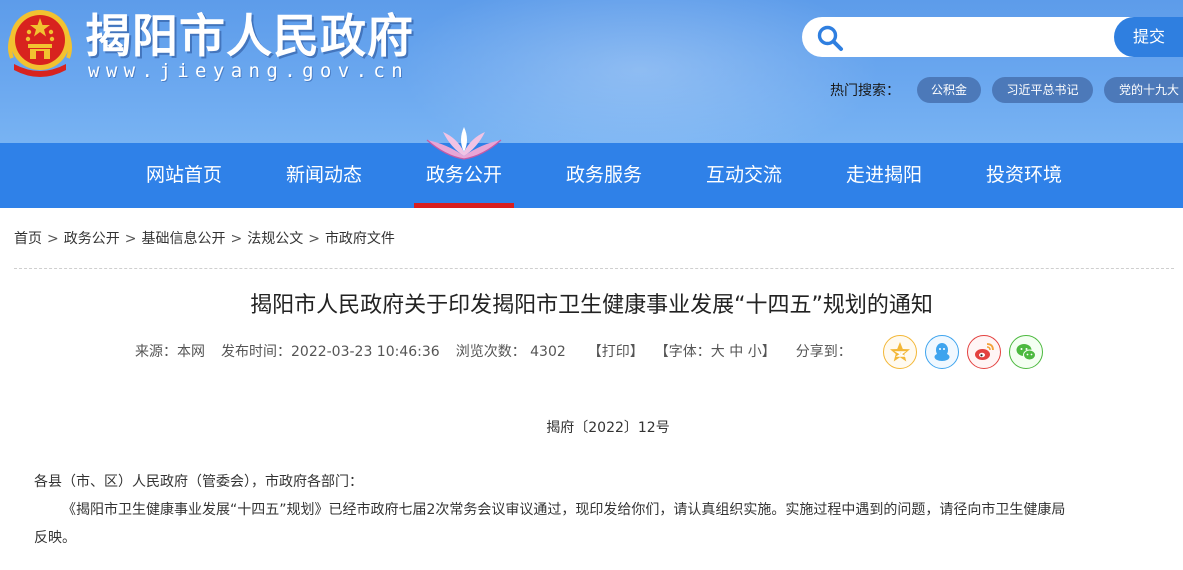 The image size is (1183, 570). I want to click on hot-search-label: 热门搜索：, so click(865, 91).